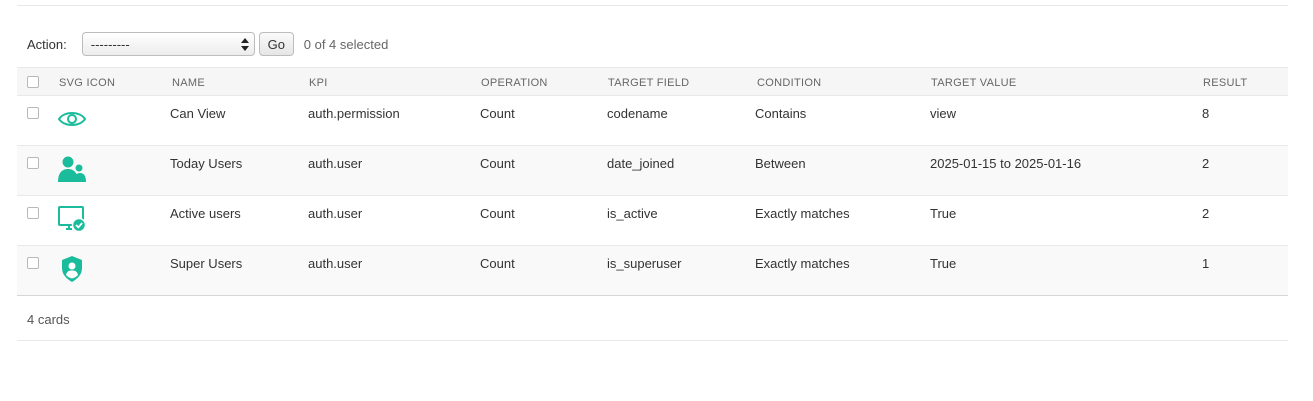 This screenshot has height=401, width=1313. Describe the element at coordinates (346, 44) in the screenshot. I see `selection-counter: 0 of 4 selected` at that location.